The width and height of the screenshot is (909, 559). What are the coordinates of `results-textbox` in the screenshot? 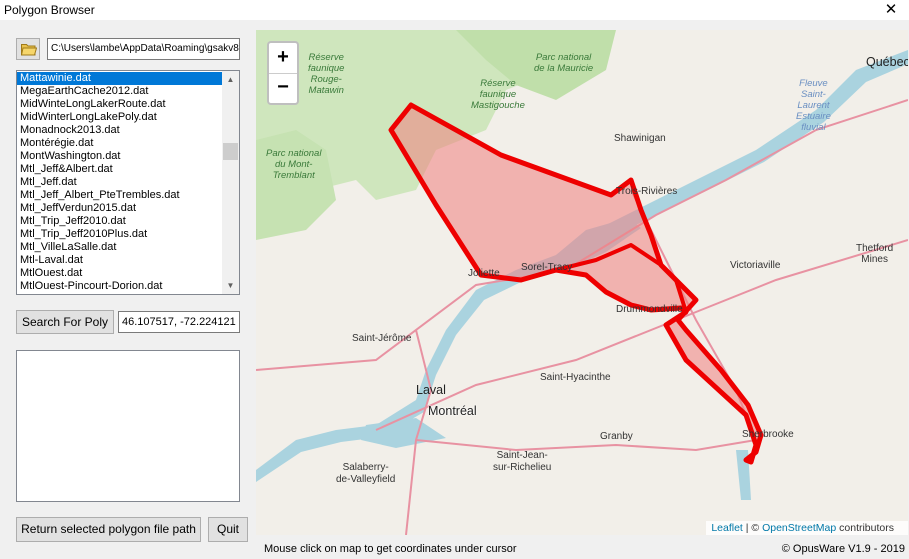 It's located at (128, 426).